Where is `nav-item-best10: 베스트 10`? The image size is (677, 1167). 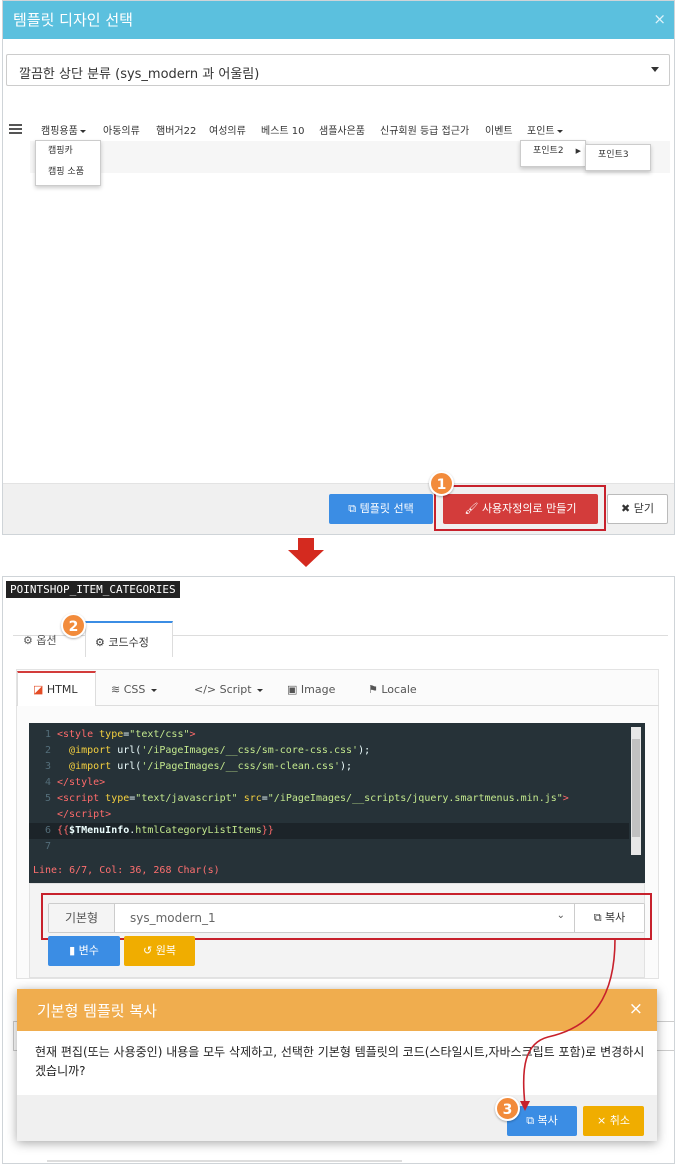
nav-item-best10: 베스트 10 is located at coordinates (283, 129).